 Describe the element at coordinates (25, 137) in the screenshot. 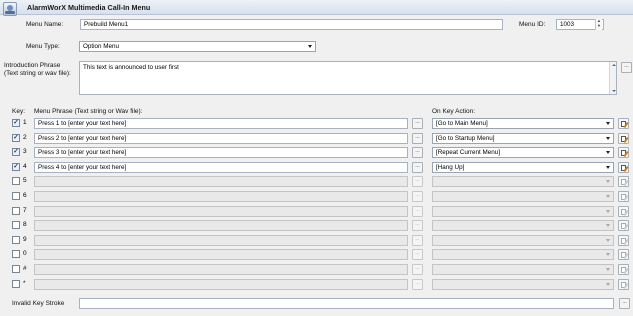

I see `key-label: 2` at that location.